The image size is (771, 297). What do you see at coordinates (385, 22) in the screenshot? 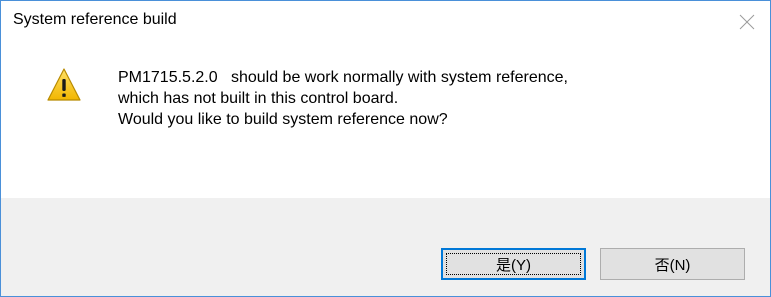
I see `title-bar: System reference build` at bounding box center [385, 22].